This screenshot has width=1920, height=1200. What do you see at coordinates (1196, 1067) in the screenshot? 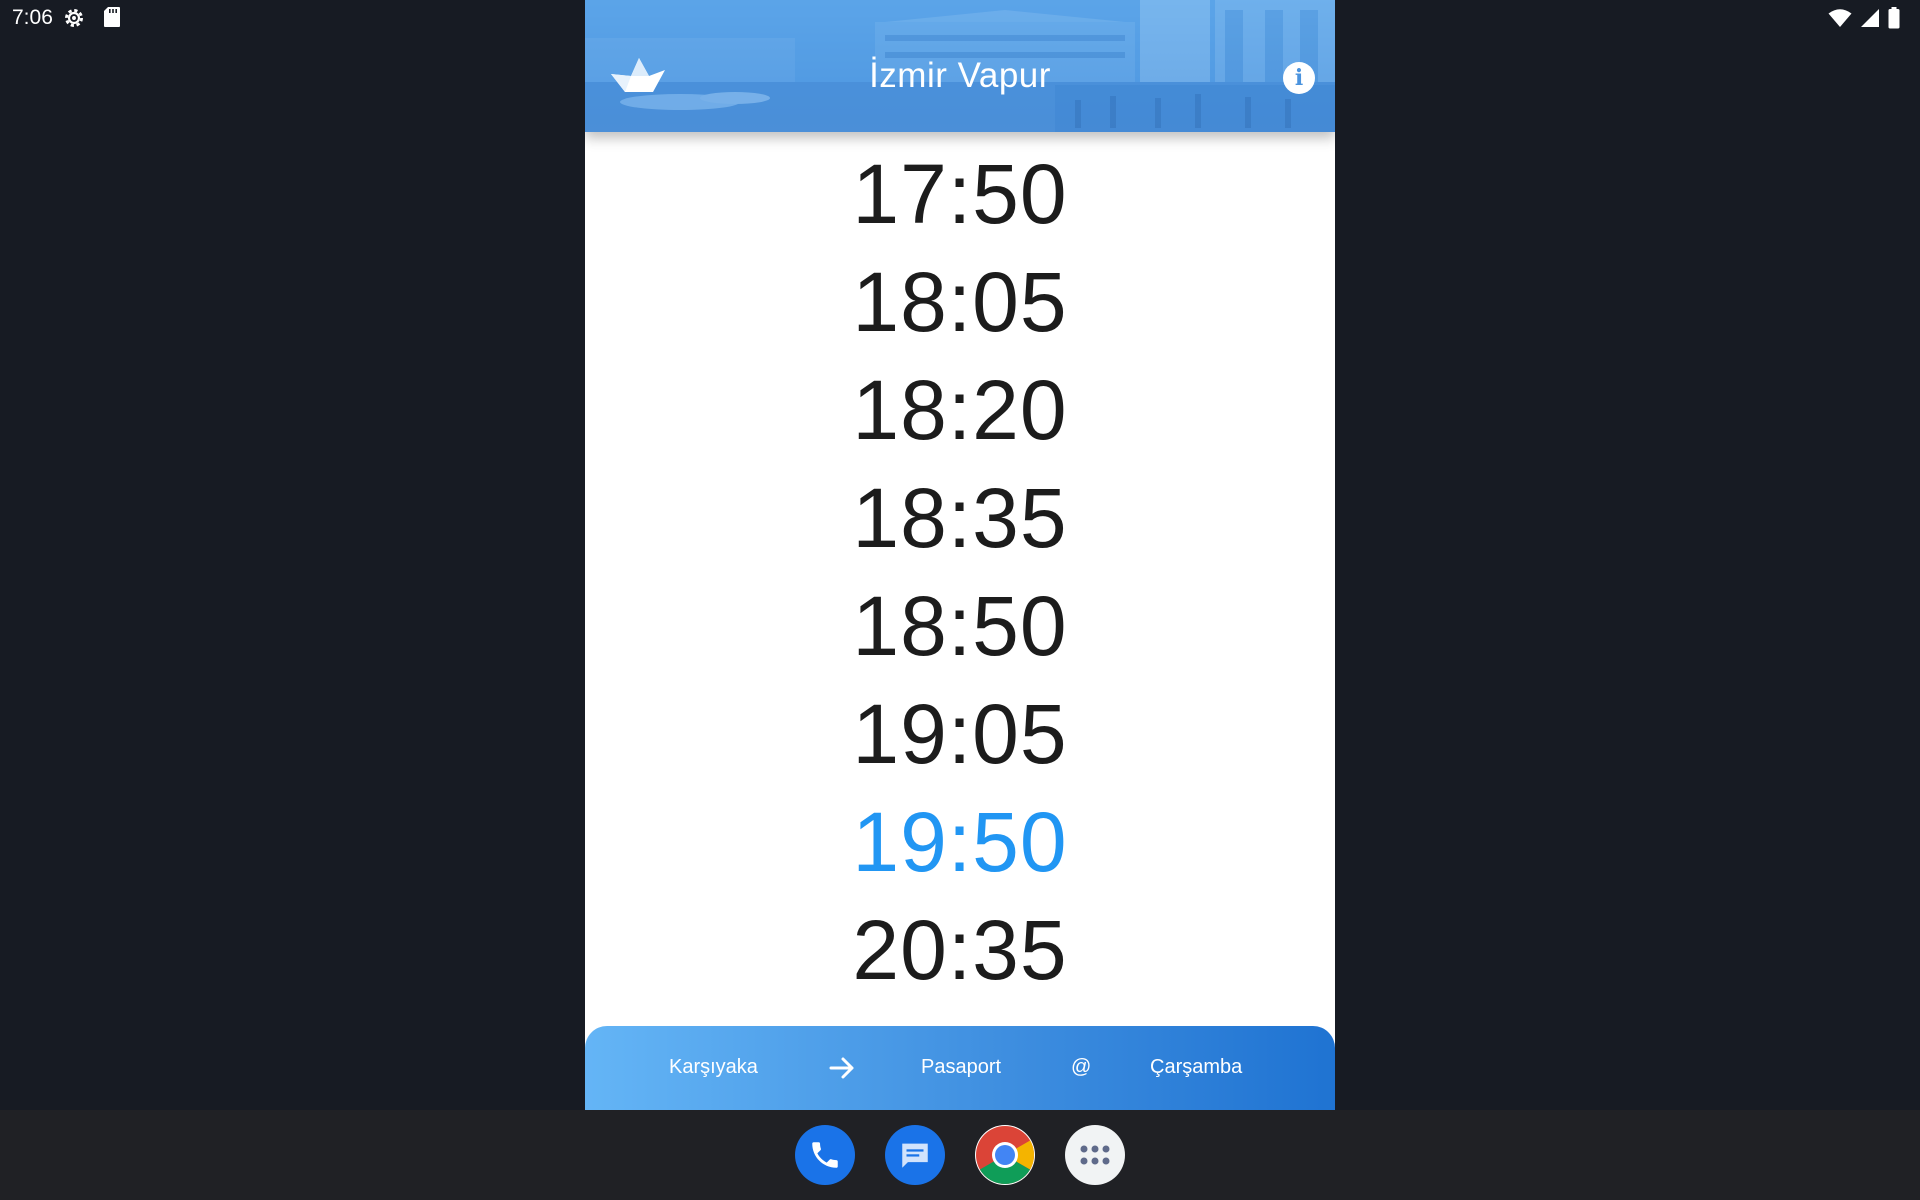
I see `selected-day: Çarşamba` at bounding box center [1196, 1067].